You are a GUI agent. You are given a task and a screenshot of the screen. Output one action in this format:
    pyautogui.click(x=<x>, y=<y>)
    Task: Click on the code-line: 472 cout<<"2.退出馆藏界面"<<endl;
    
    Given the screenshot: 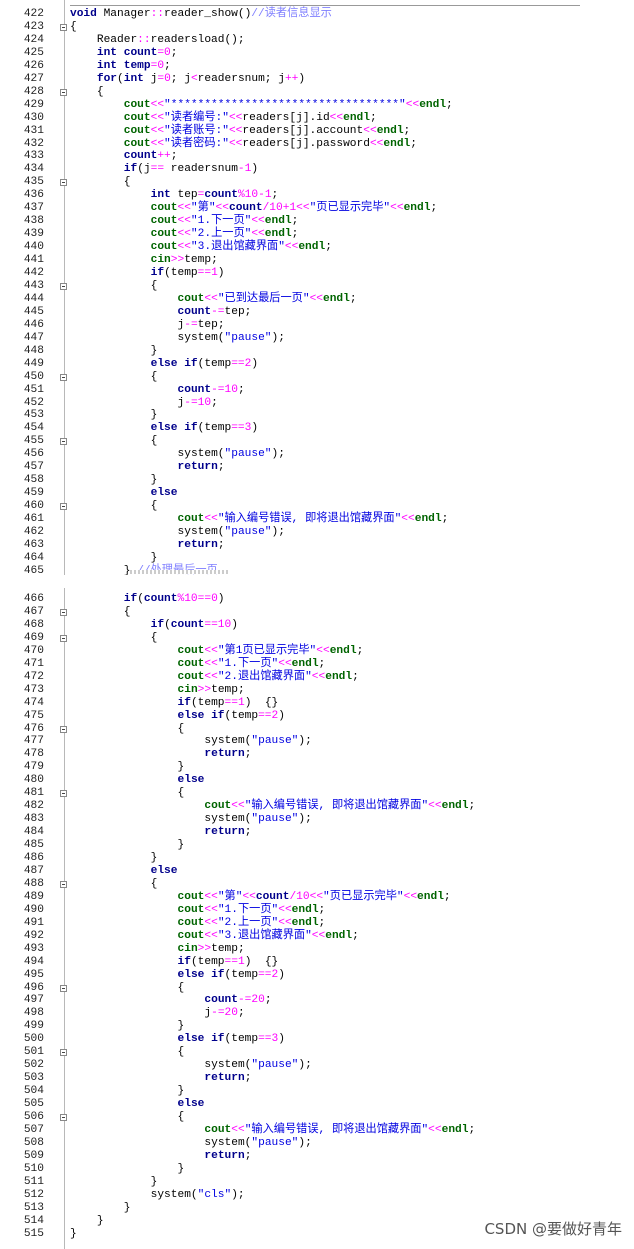 What is the action you would take?
    pyautogui.click(x=317, y=677)
    